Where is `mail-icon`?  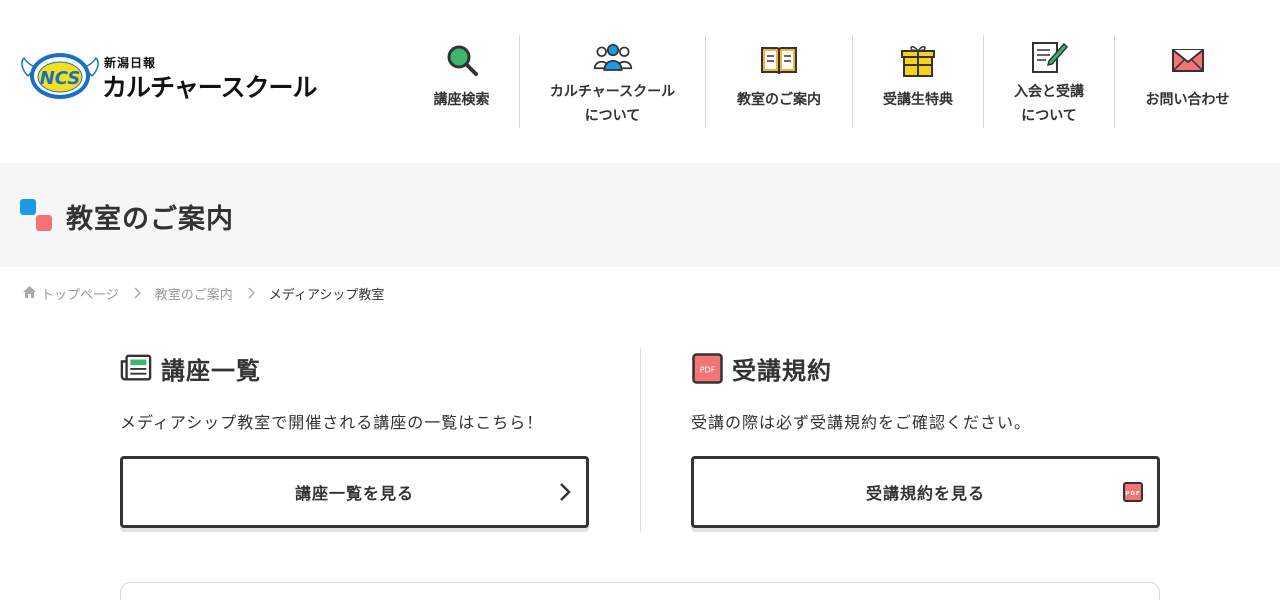 mail-icon is located at coordinates (1188, 60).